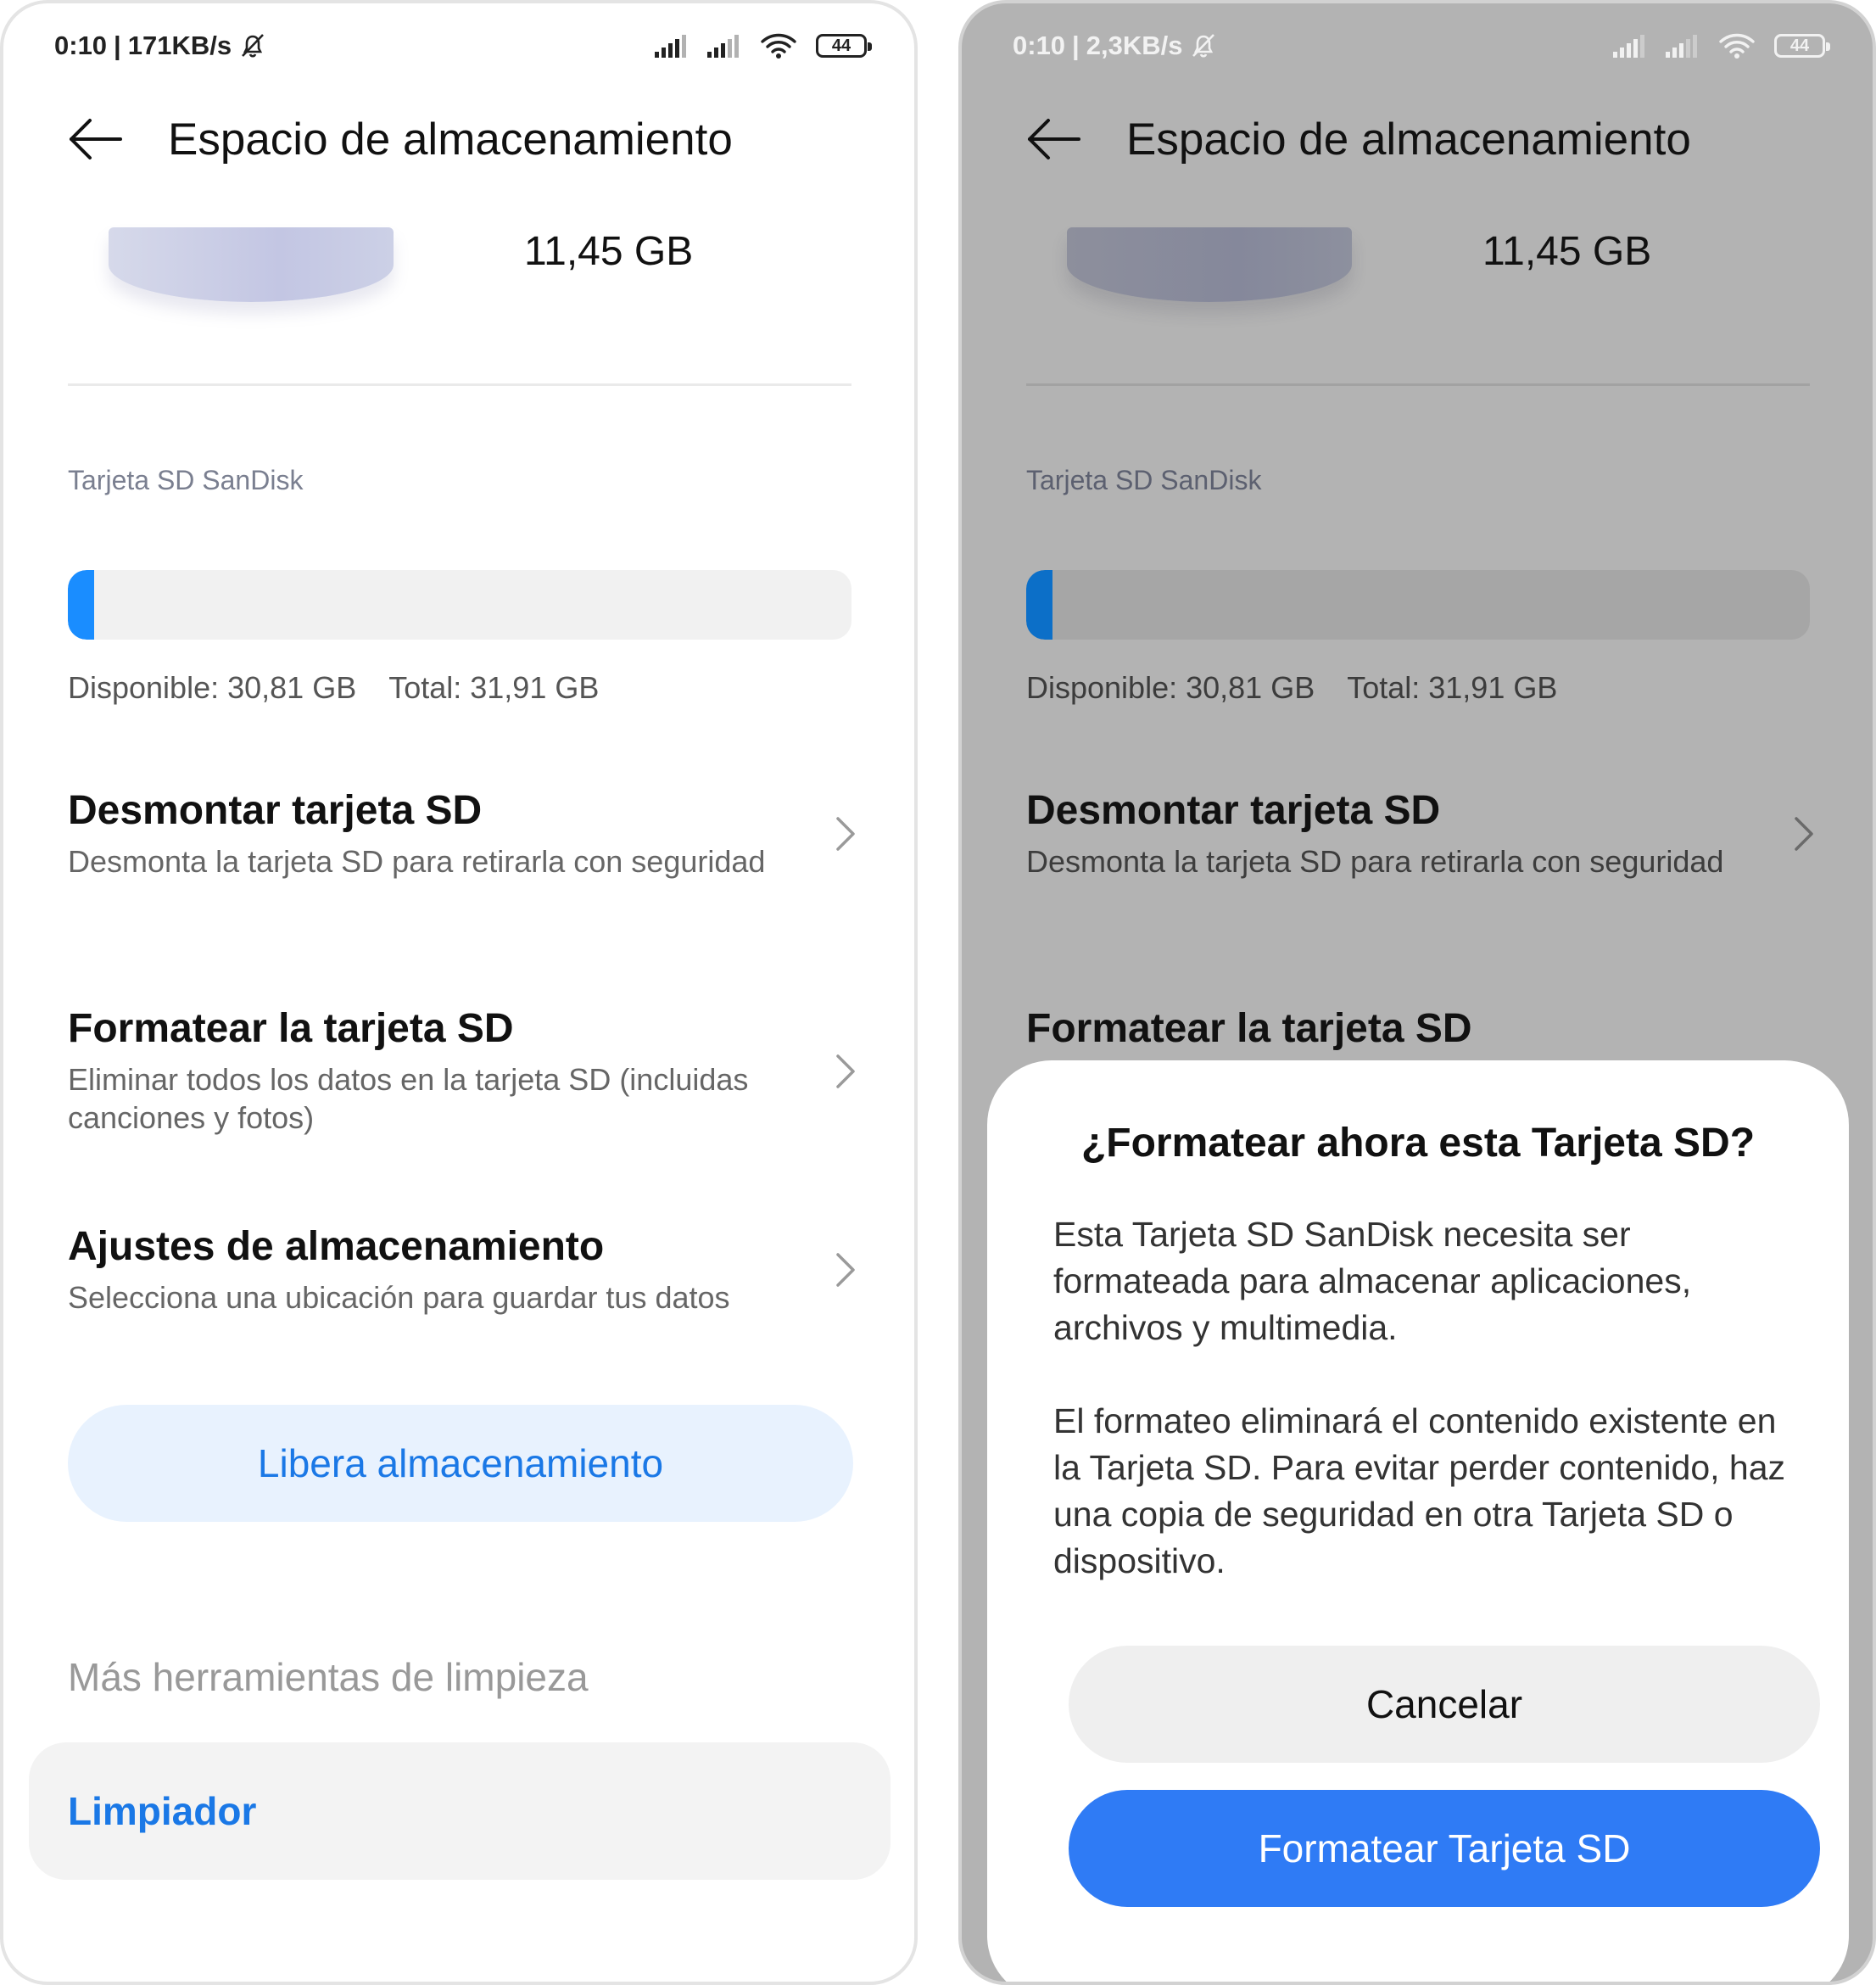 This screenshot has width=1876, height=1985. I want to click on network-speed: 171KB/s, so click(179, 45).